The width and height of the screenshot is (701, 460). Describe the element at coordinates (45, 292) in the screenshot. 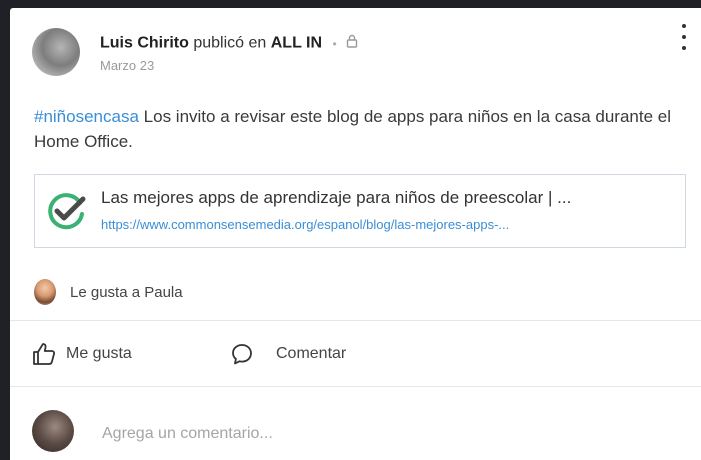

I see `liker-avatar` at that location.